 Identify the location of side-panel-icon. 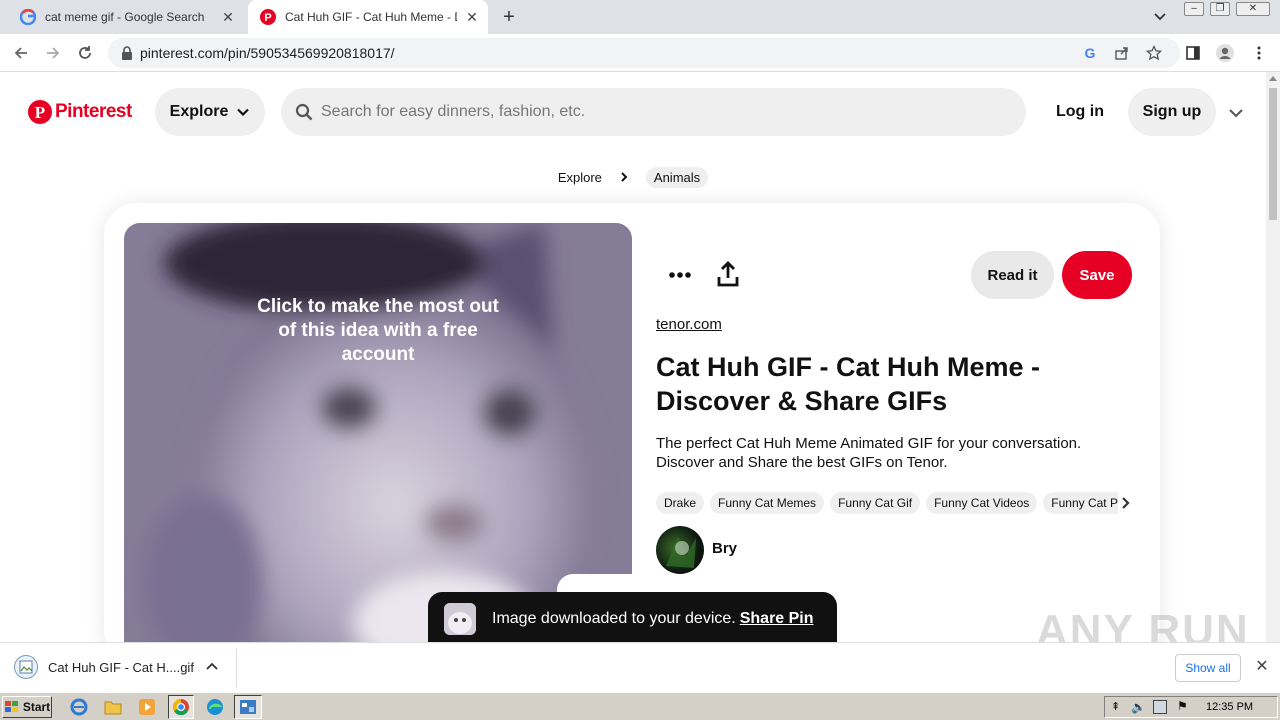
(1193, 53).